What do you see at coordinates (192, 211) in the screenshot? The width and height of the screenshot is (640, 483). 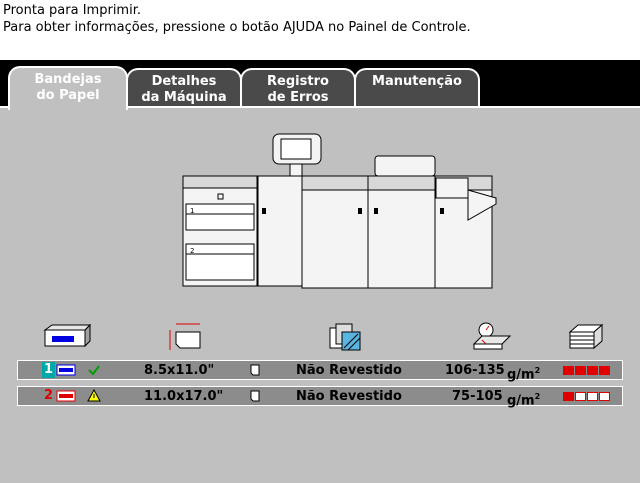 I see `svg-text: 1` at bounding box center [192, 211].